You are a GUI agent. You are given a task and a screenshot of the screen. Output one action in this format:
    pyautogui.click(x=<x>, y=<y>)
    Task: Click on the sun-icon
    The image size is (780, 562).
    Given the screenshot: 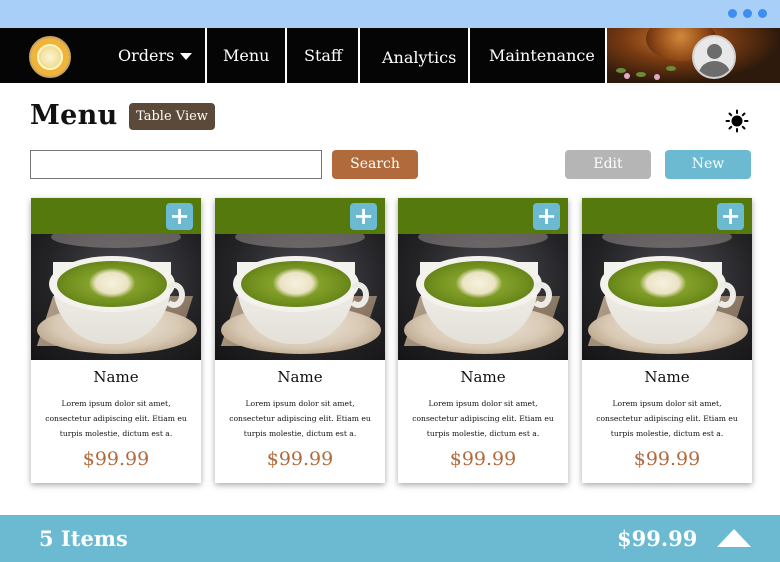 What is the action you would take?
    pyautogui.click(x=737, y=121)
    